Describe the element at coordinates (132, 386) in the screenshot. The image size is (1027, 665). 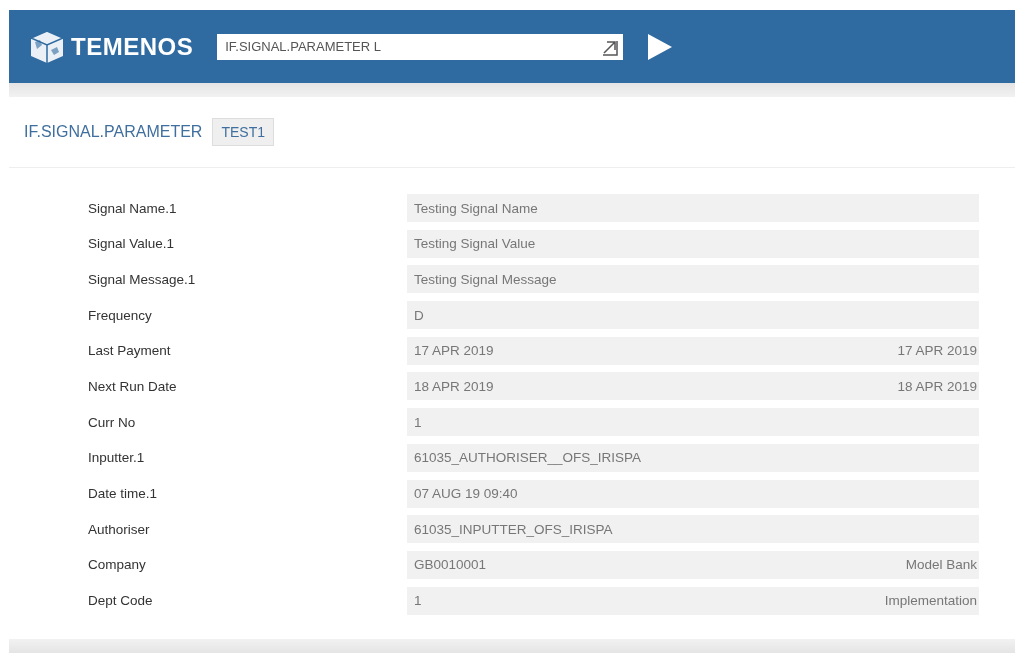
I see `field-label: Next Run Date` at that location.